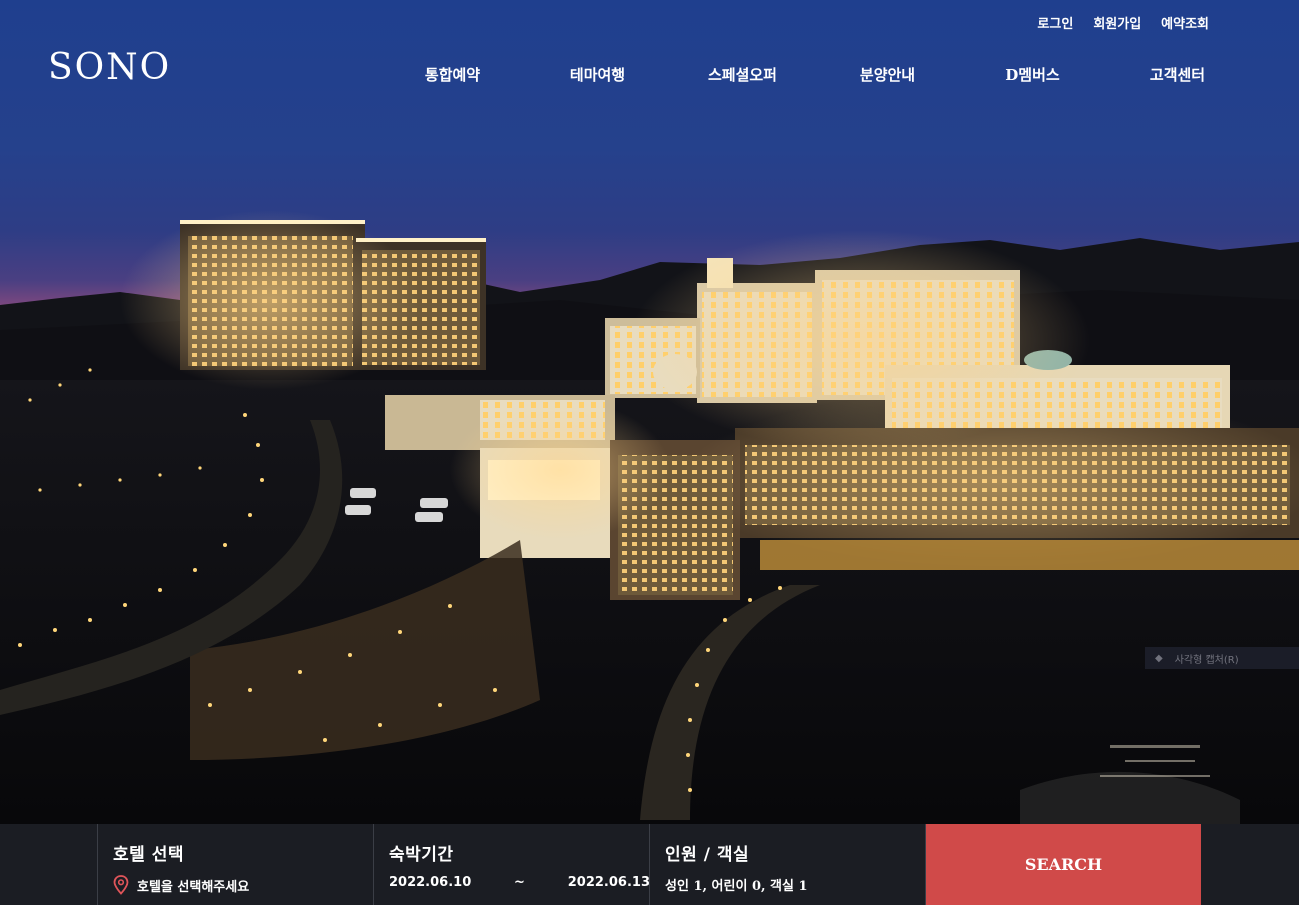 This screenshot has width=1299, height=905. What do you see at coordinates (597, 74) in the screenshot?
I see `nav-item-theme-travel: 테마여행` at bounding box center [597, 74].